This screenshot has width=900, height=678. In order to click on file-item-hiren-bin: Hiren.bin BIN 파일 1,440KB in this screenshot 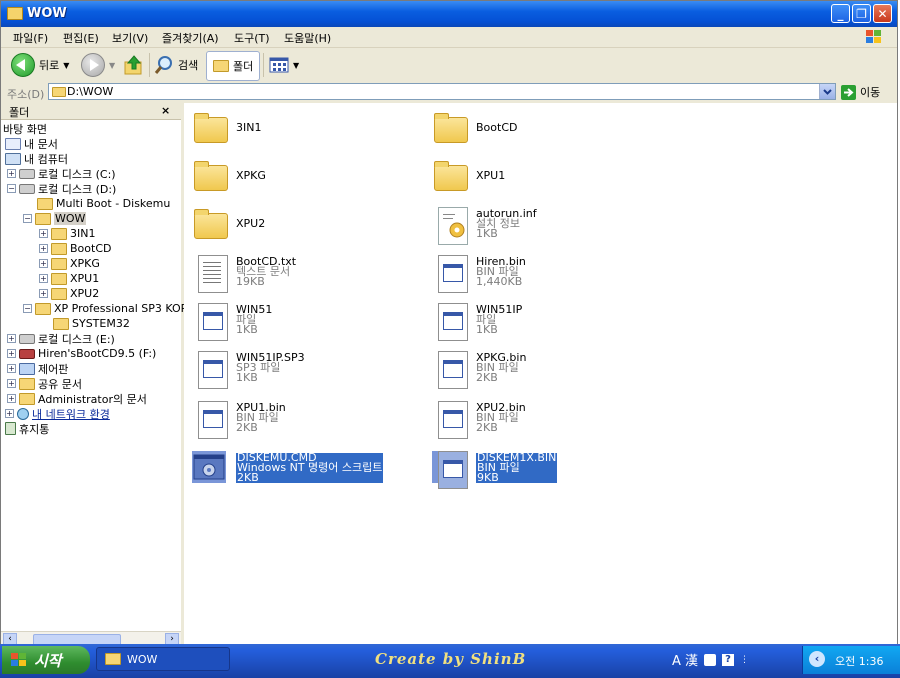, I will do `click(538, 272)`.